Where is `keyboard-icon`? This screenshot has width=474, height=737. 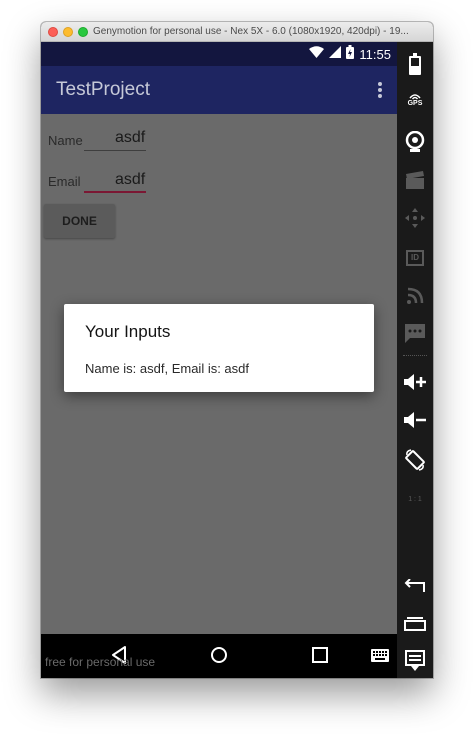 keyboard-icon is located at coordinates (380, 658).